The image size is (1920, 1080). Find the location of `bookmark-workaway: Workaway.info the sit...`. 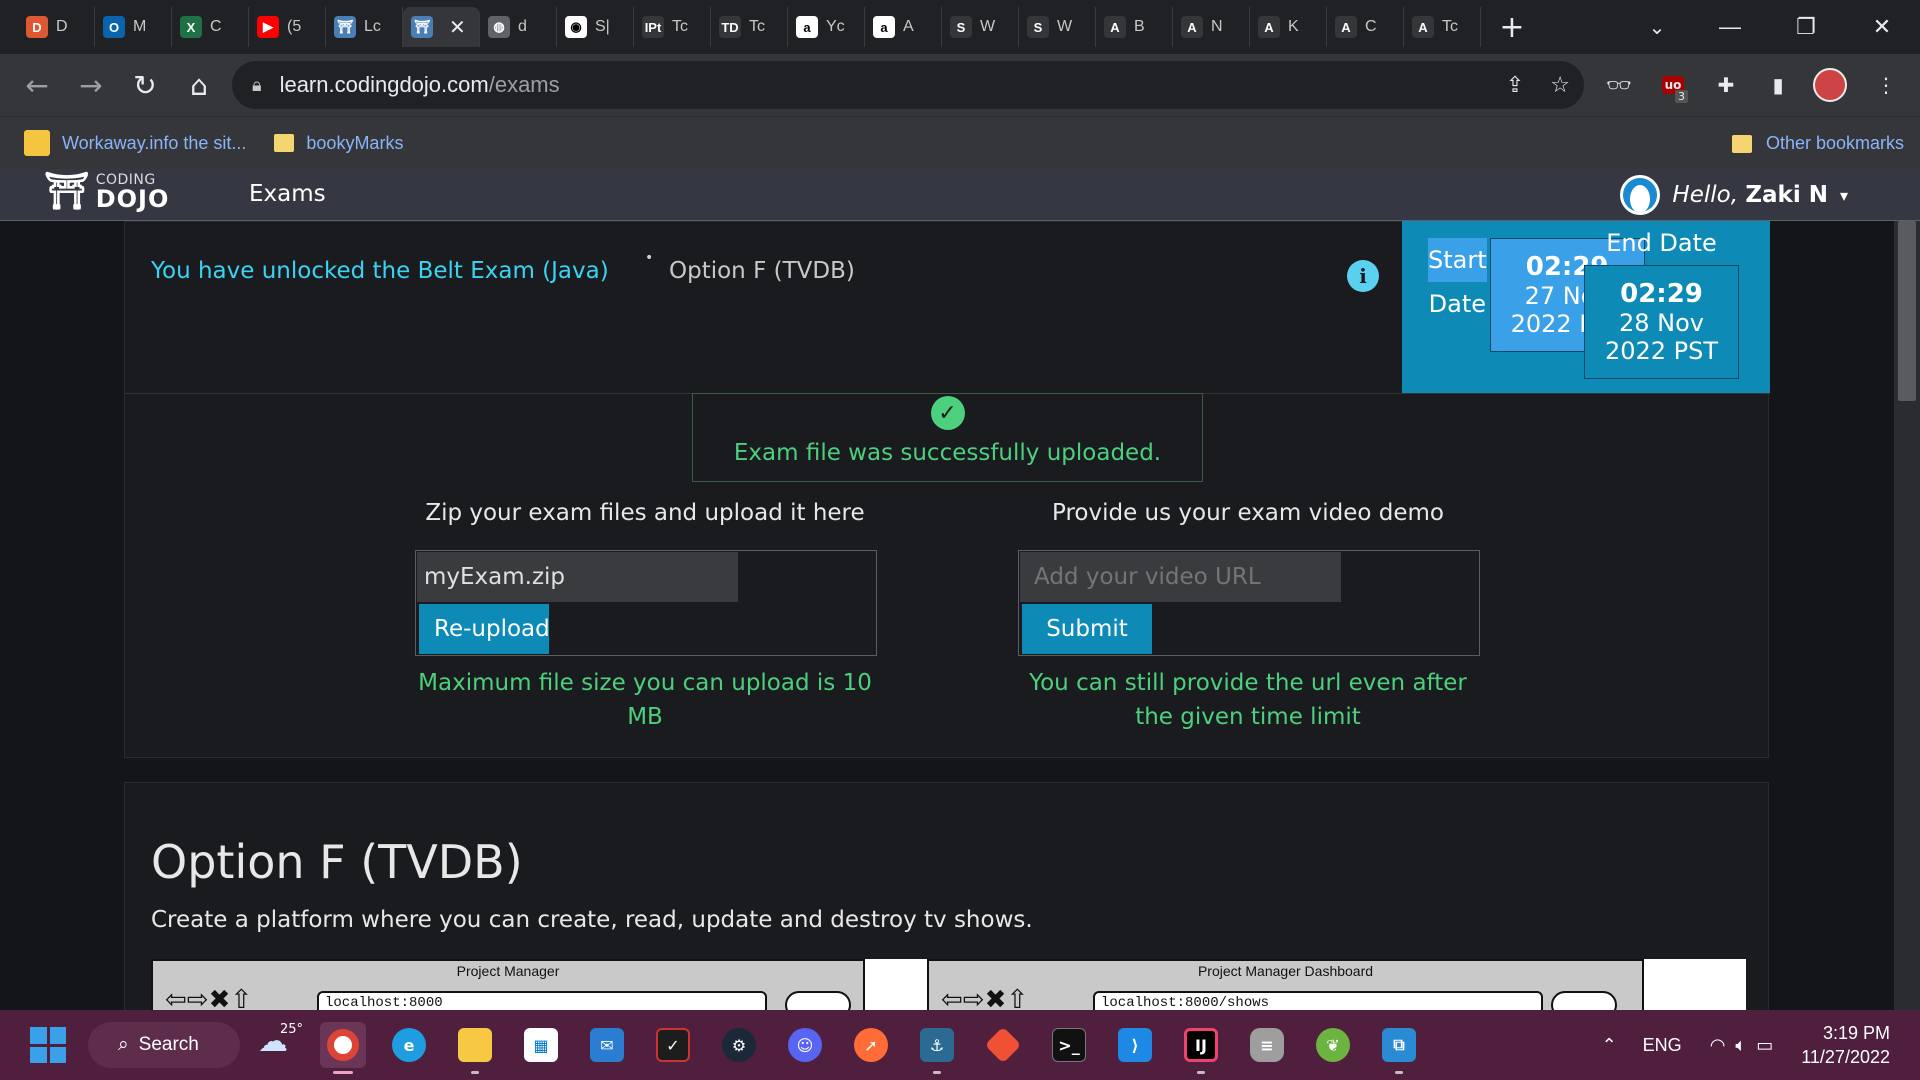

bookmark-workaway: Workaway.info the sit... is located at coordinates (135, 143).